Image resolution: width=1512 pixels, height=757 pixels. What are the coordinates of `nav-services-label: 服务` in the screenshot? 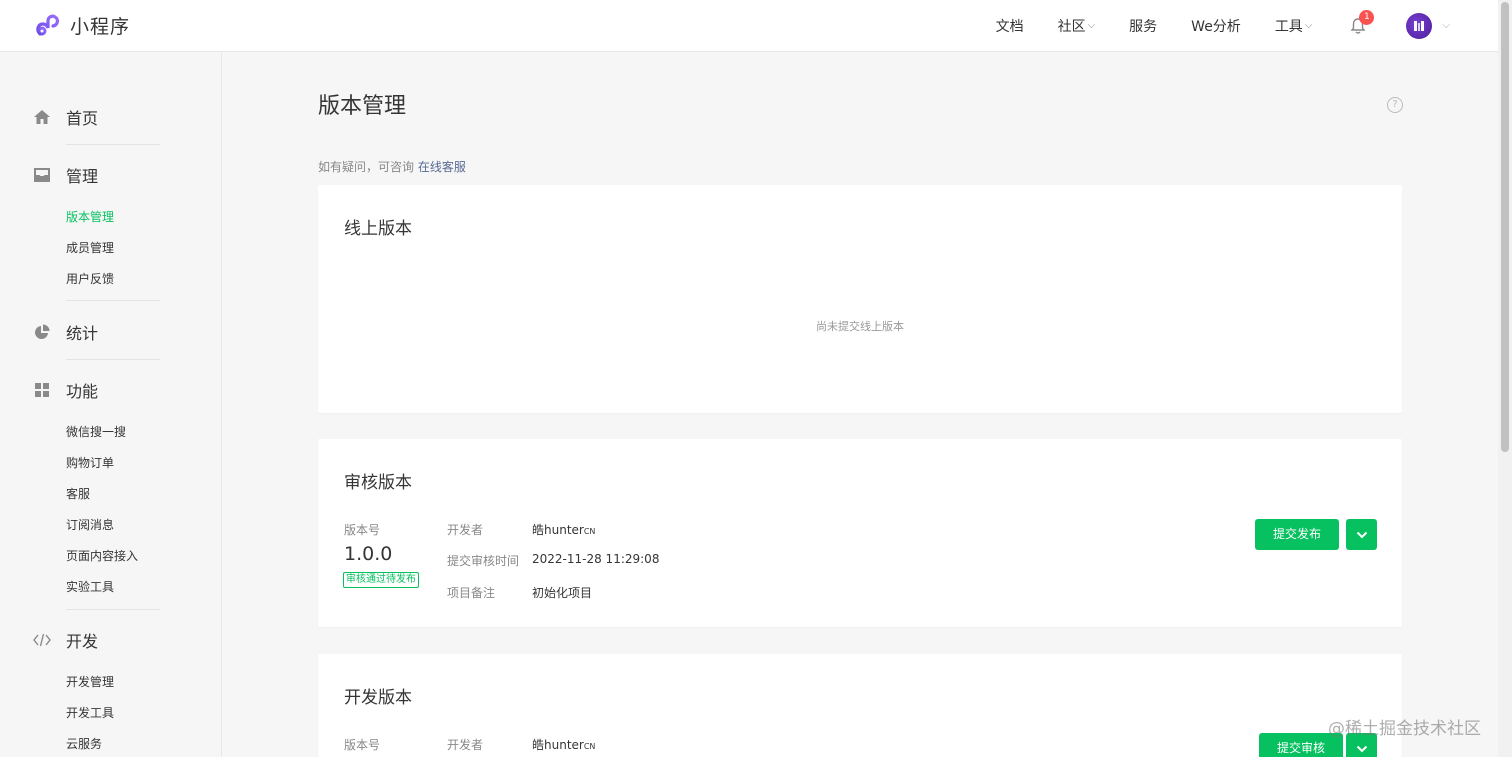 It's located at (1143, 26).